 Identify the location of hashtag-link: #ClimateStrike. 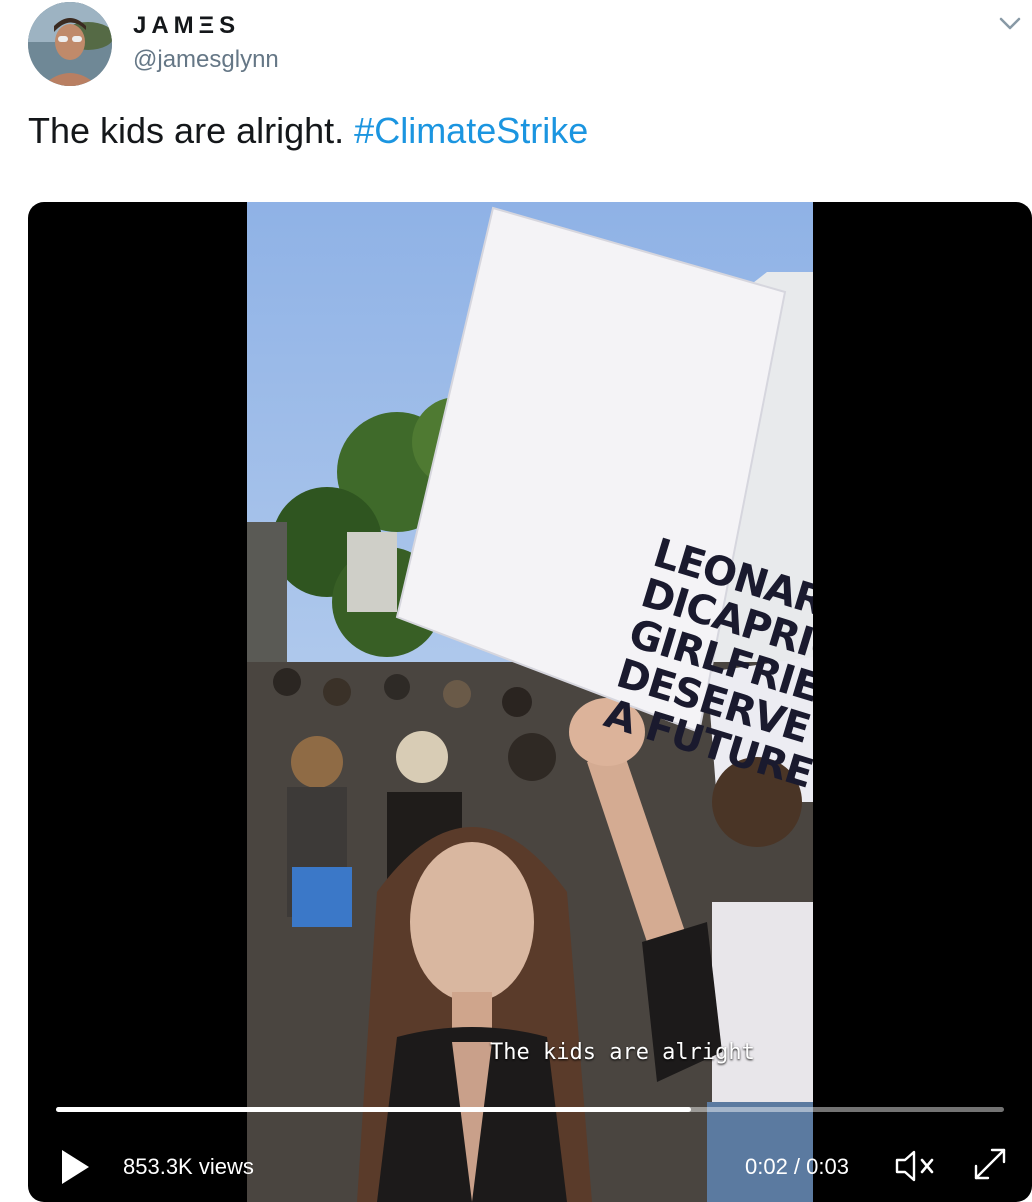
(471, 130).